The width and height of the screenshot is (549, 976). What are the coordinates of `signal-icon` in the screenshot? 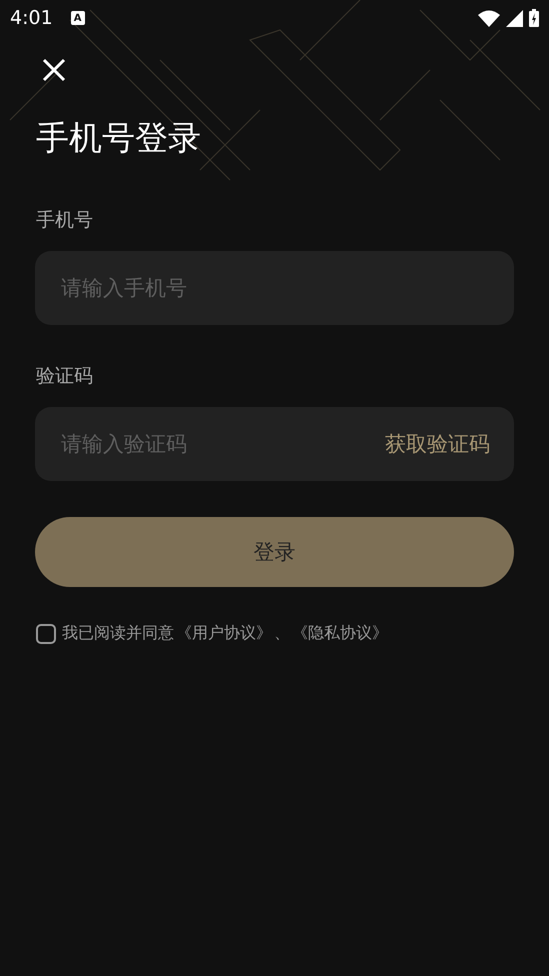 It's located at (514, 18).